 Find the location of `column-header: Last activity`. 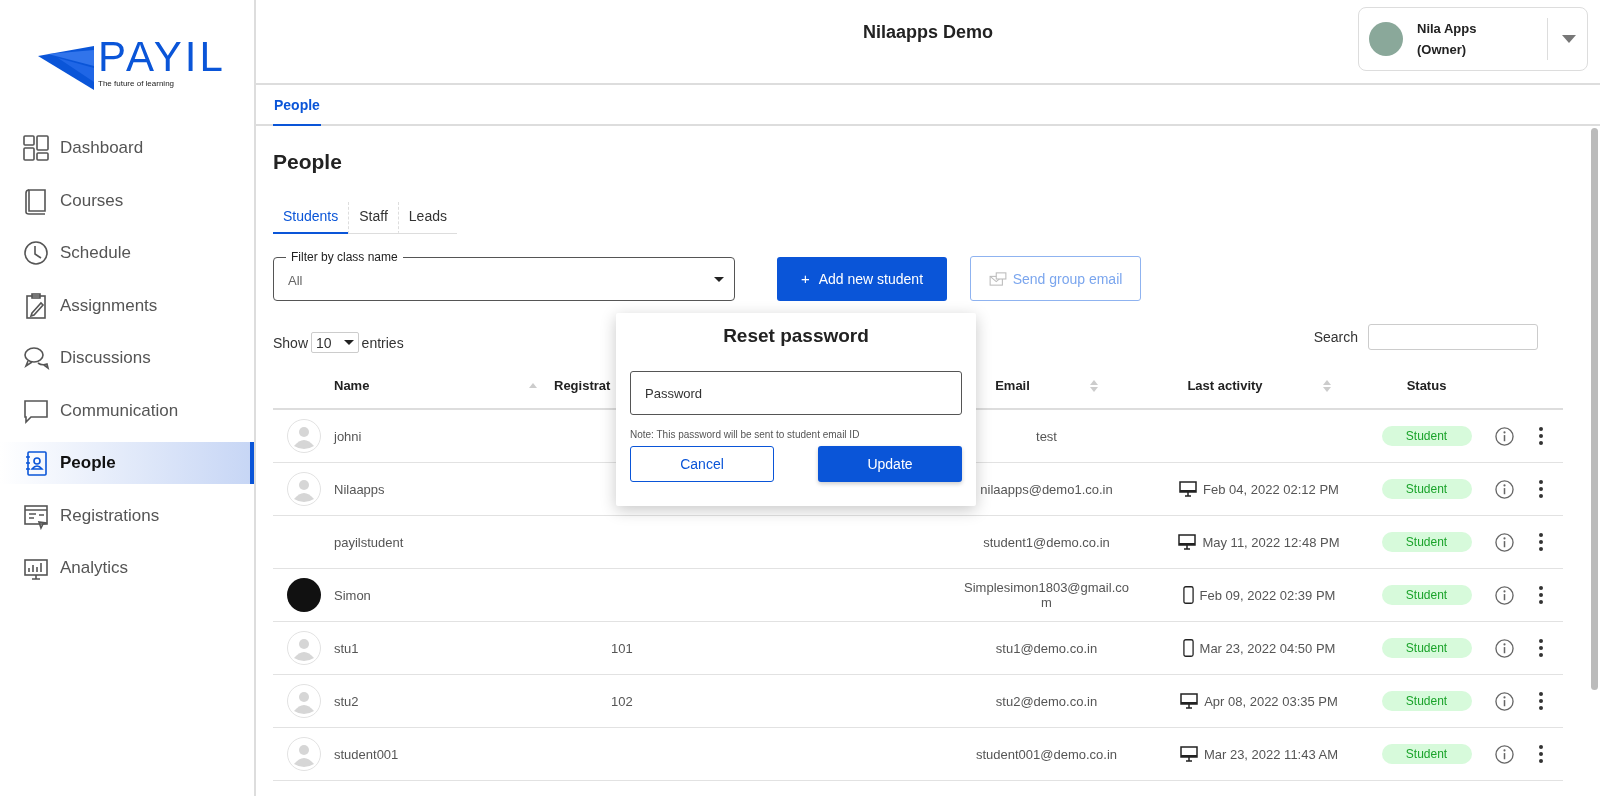

column-header: Last activity is located at coordinates (1259, 385).